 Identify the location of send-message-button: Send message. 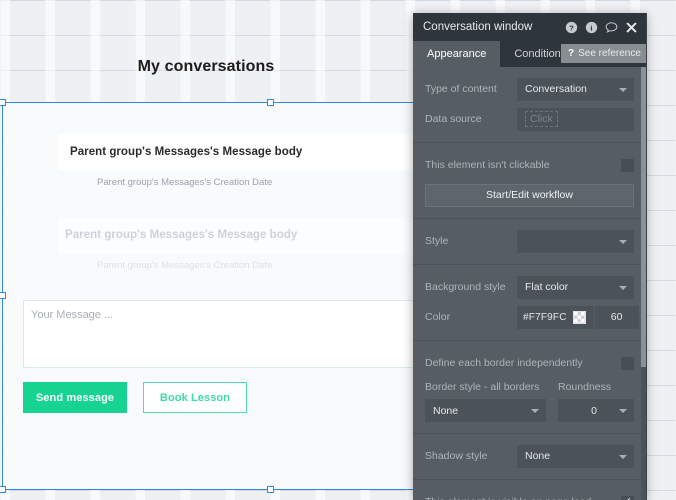
(75, 397).